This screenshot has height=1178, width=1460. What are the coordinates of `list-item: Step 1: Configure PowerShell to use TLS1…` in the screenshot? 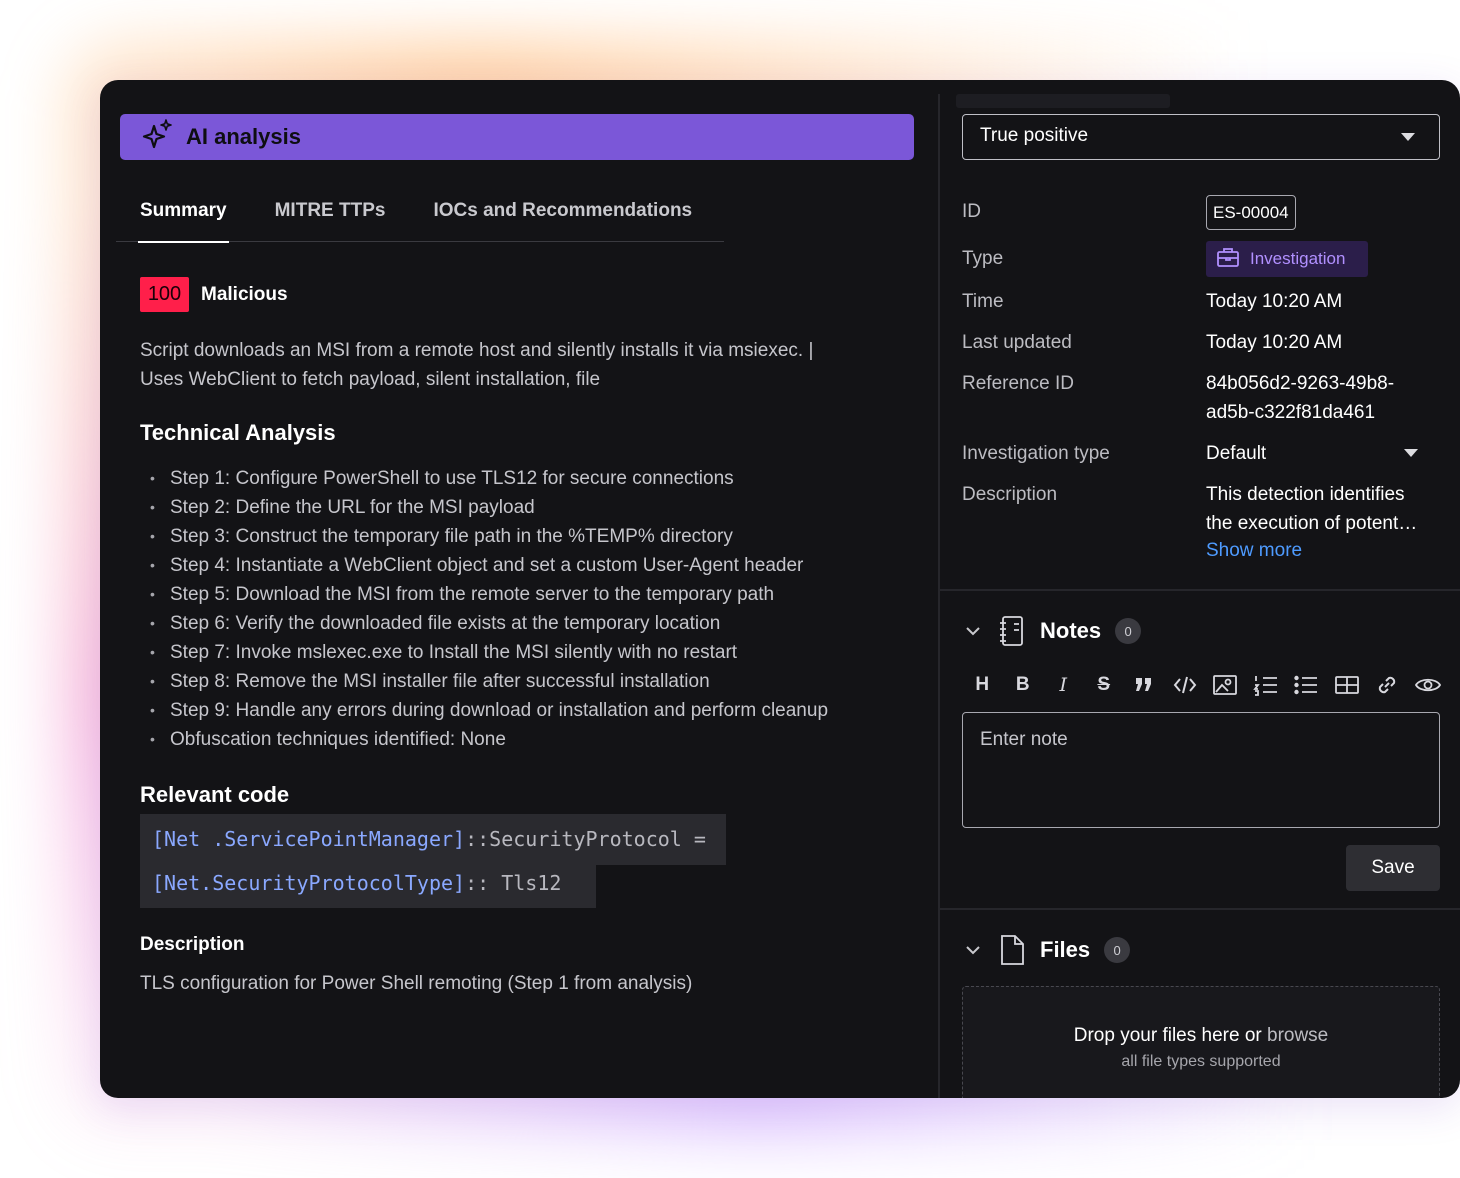 It's located at (489, 478).